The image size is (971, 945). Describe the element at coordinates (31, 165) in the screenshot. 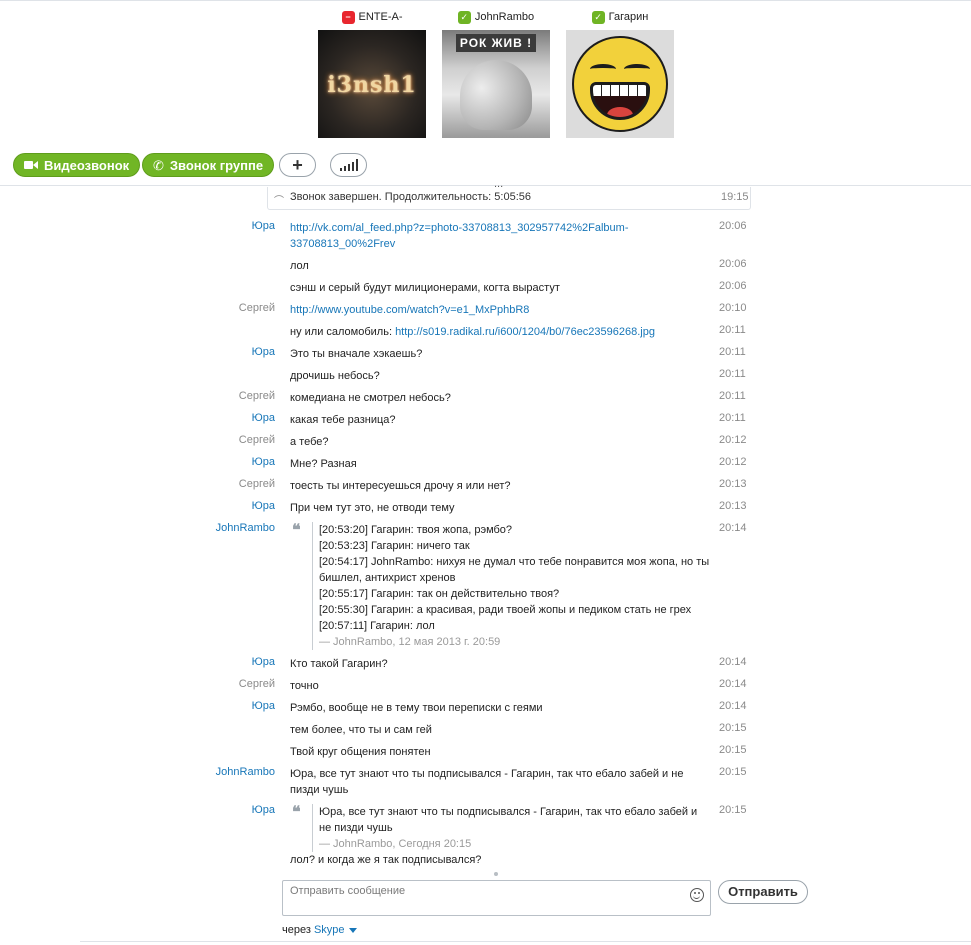

I see `camera-icon` at that location.